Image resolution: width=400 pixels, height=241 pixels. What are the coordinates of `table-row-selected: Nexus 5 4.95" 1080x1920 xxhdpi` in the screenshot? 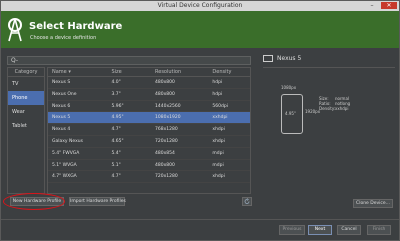 It's located at (149, 118).